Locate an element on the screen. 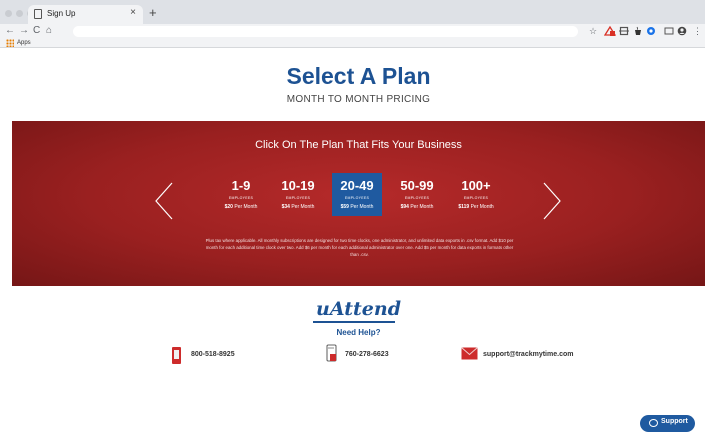 The width and height of the screenshot is (705, 438). close-tab-icon: × is located at coordinates (133, 12).